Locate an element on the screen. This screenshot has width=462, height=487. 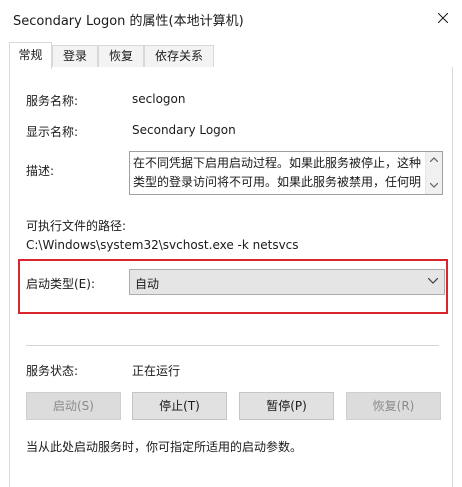
tab-general: 常规 is located at coordinates (30, 55).